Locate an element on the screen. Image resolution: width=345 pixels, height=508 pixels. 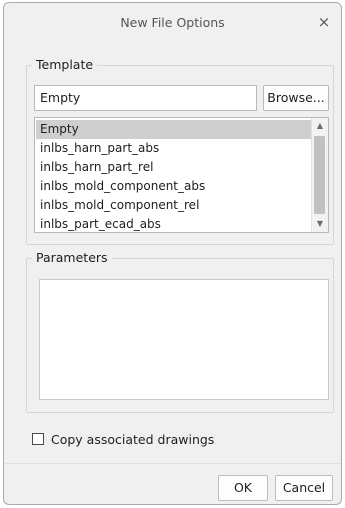
scroll-down-arrow-icon: ▼ is located at coordinates (320, 224).